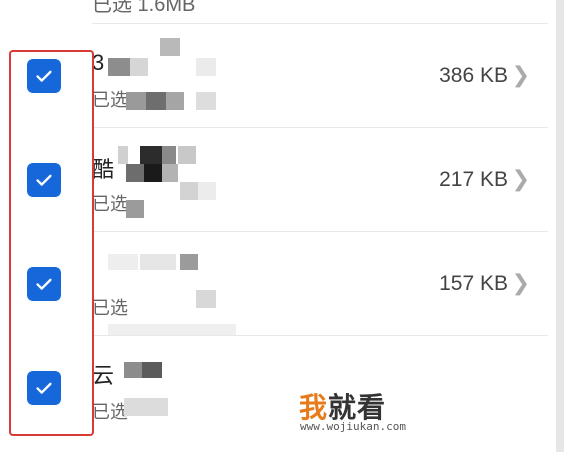  I want to click on watermark-url: www.wojiukan.com, so click(353, 426).